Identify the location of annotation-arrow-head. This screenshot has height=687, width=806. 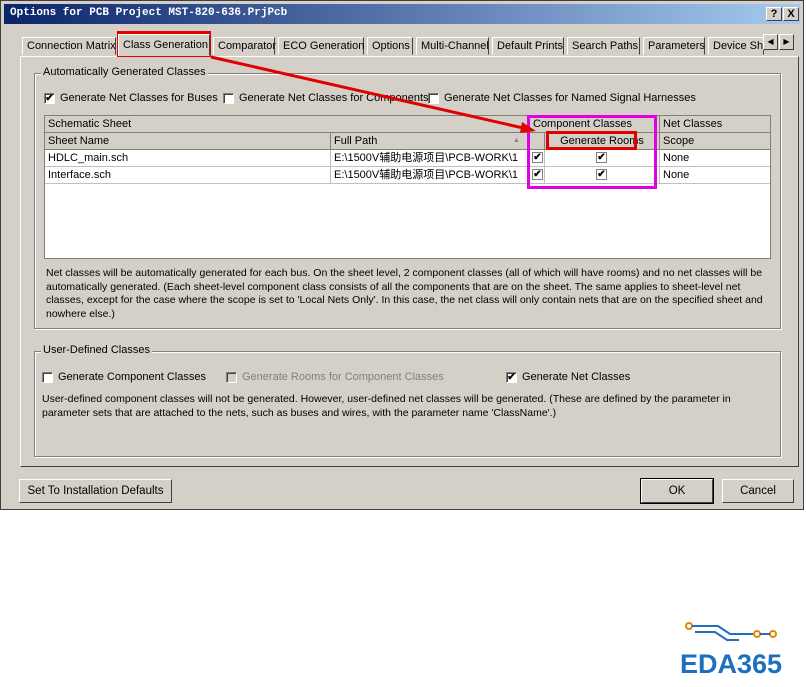
(528, 127).